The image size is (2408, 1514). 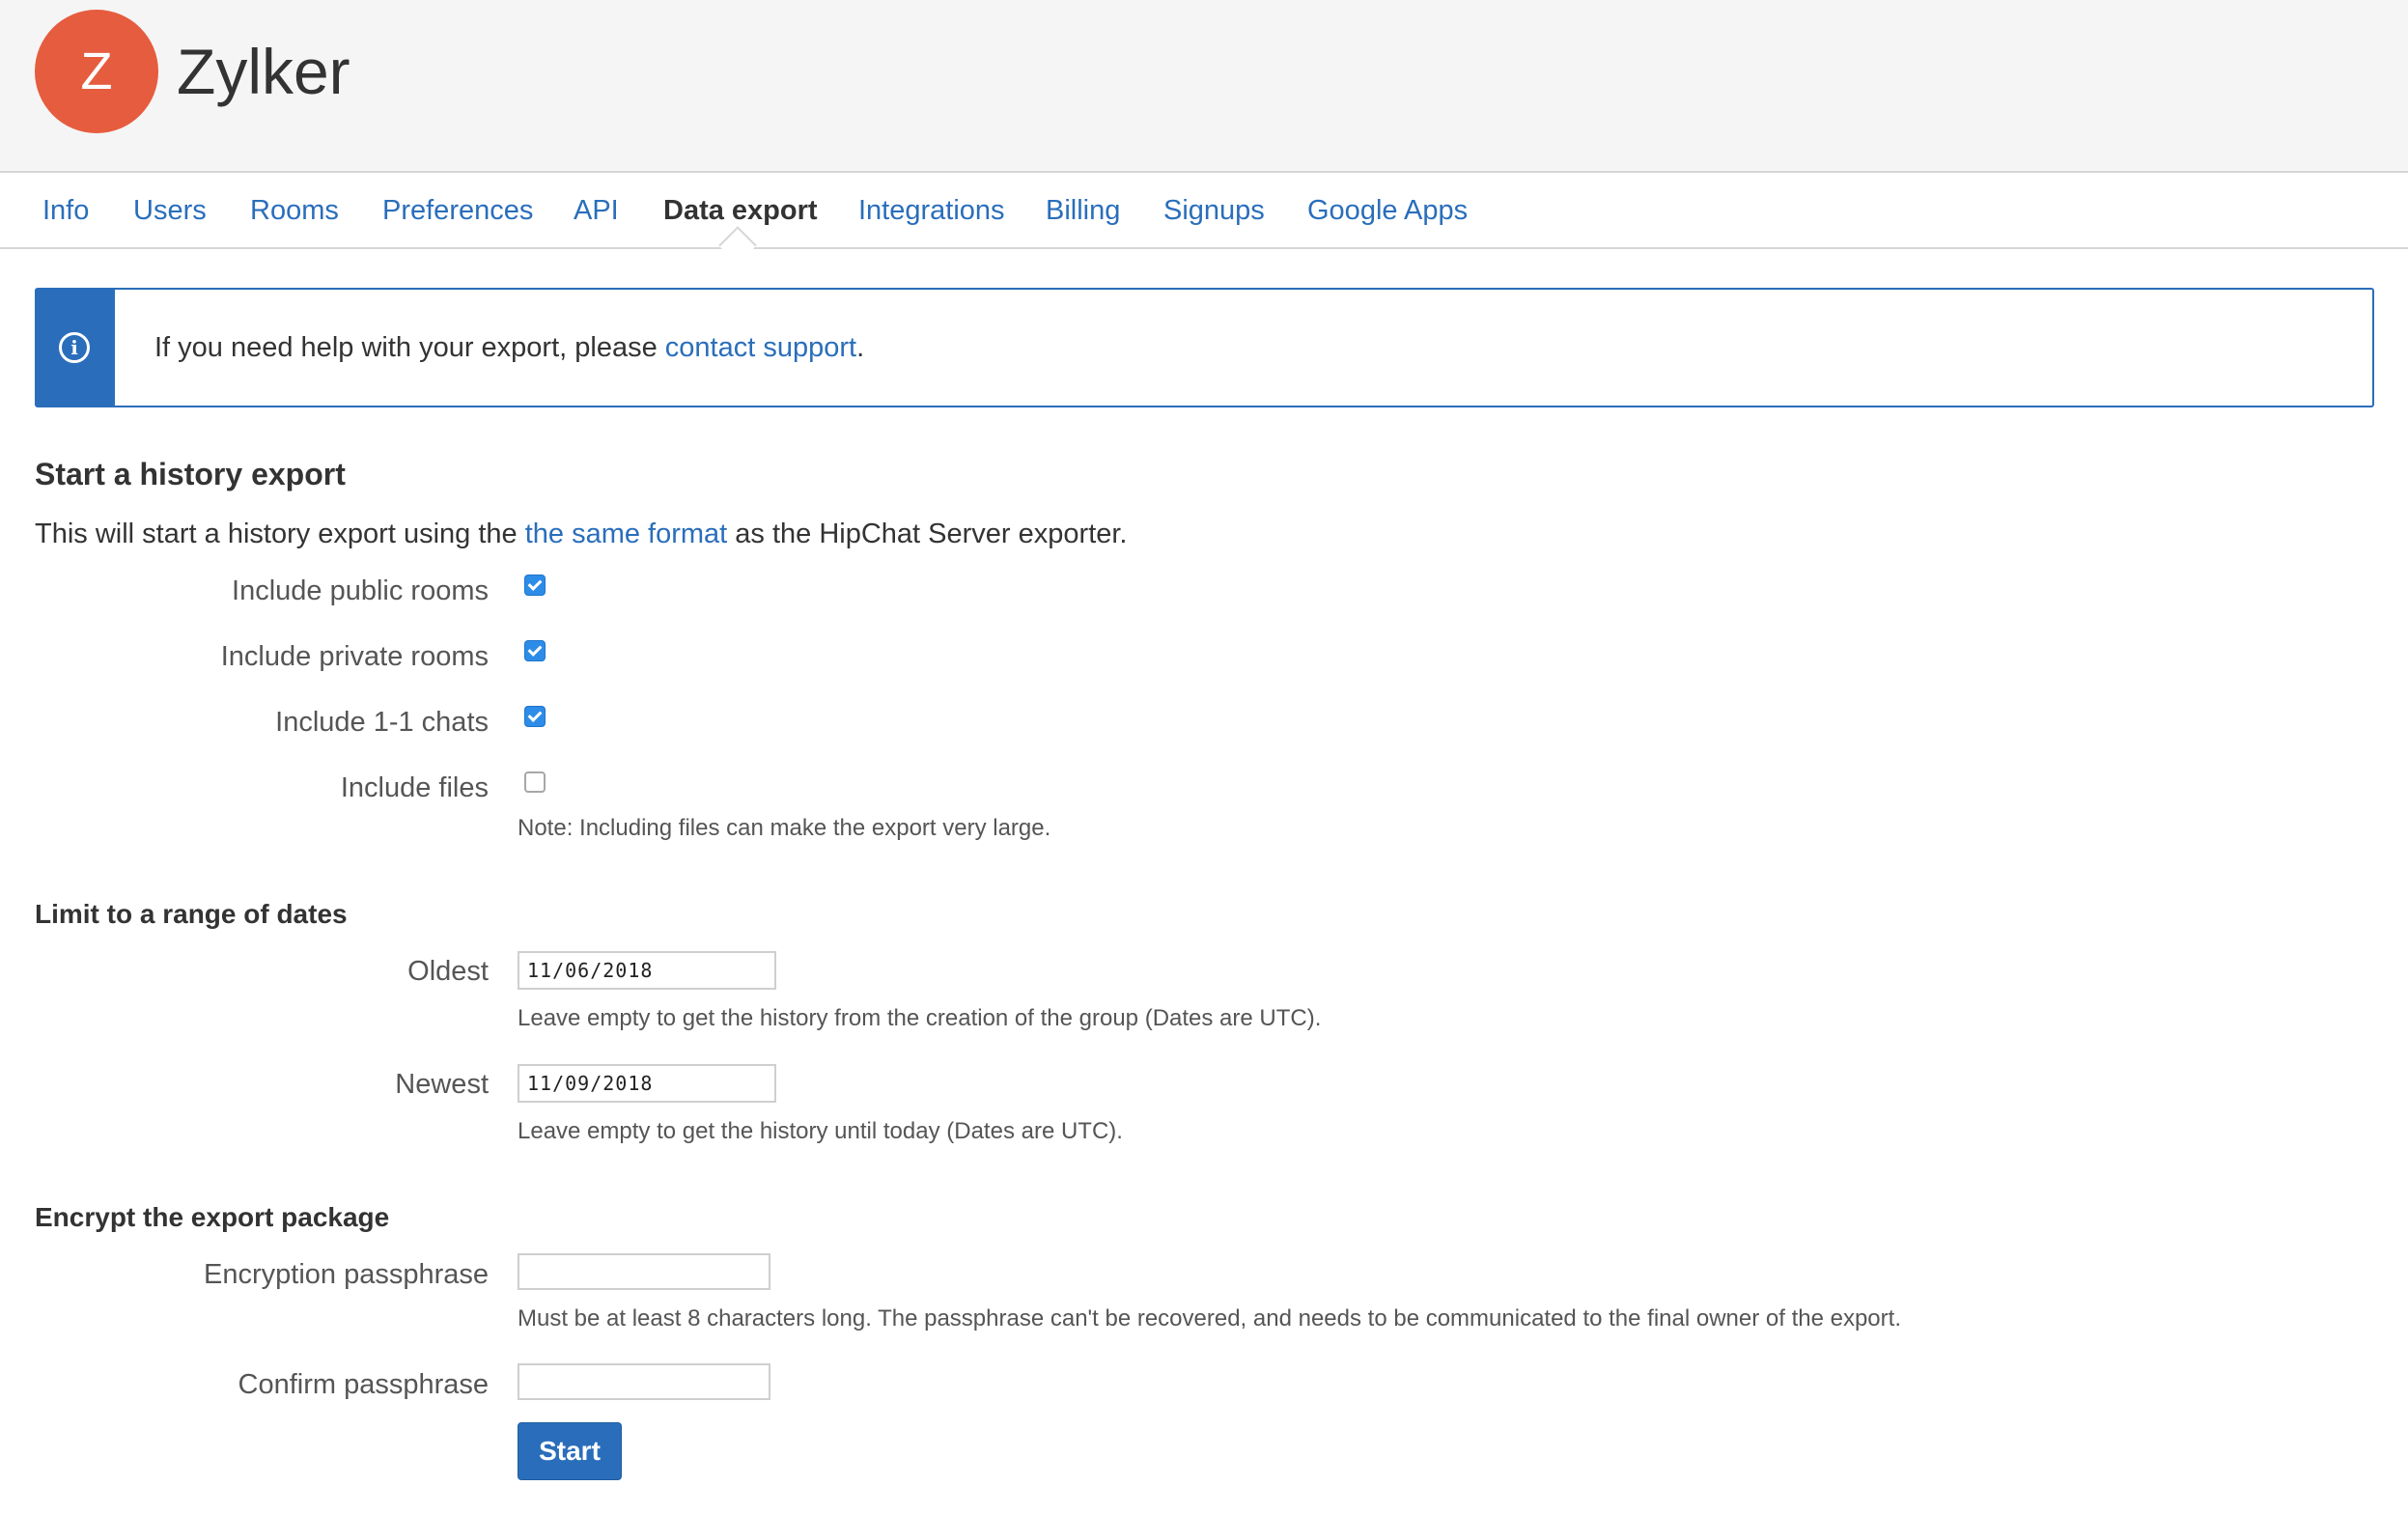 I want to click on info-banner-side: i, so click(x=76, y=348).